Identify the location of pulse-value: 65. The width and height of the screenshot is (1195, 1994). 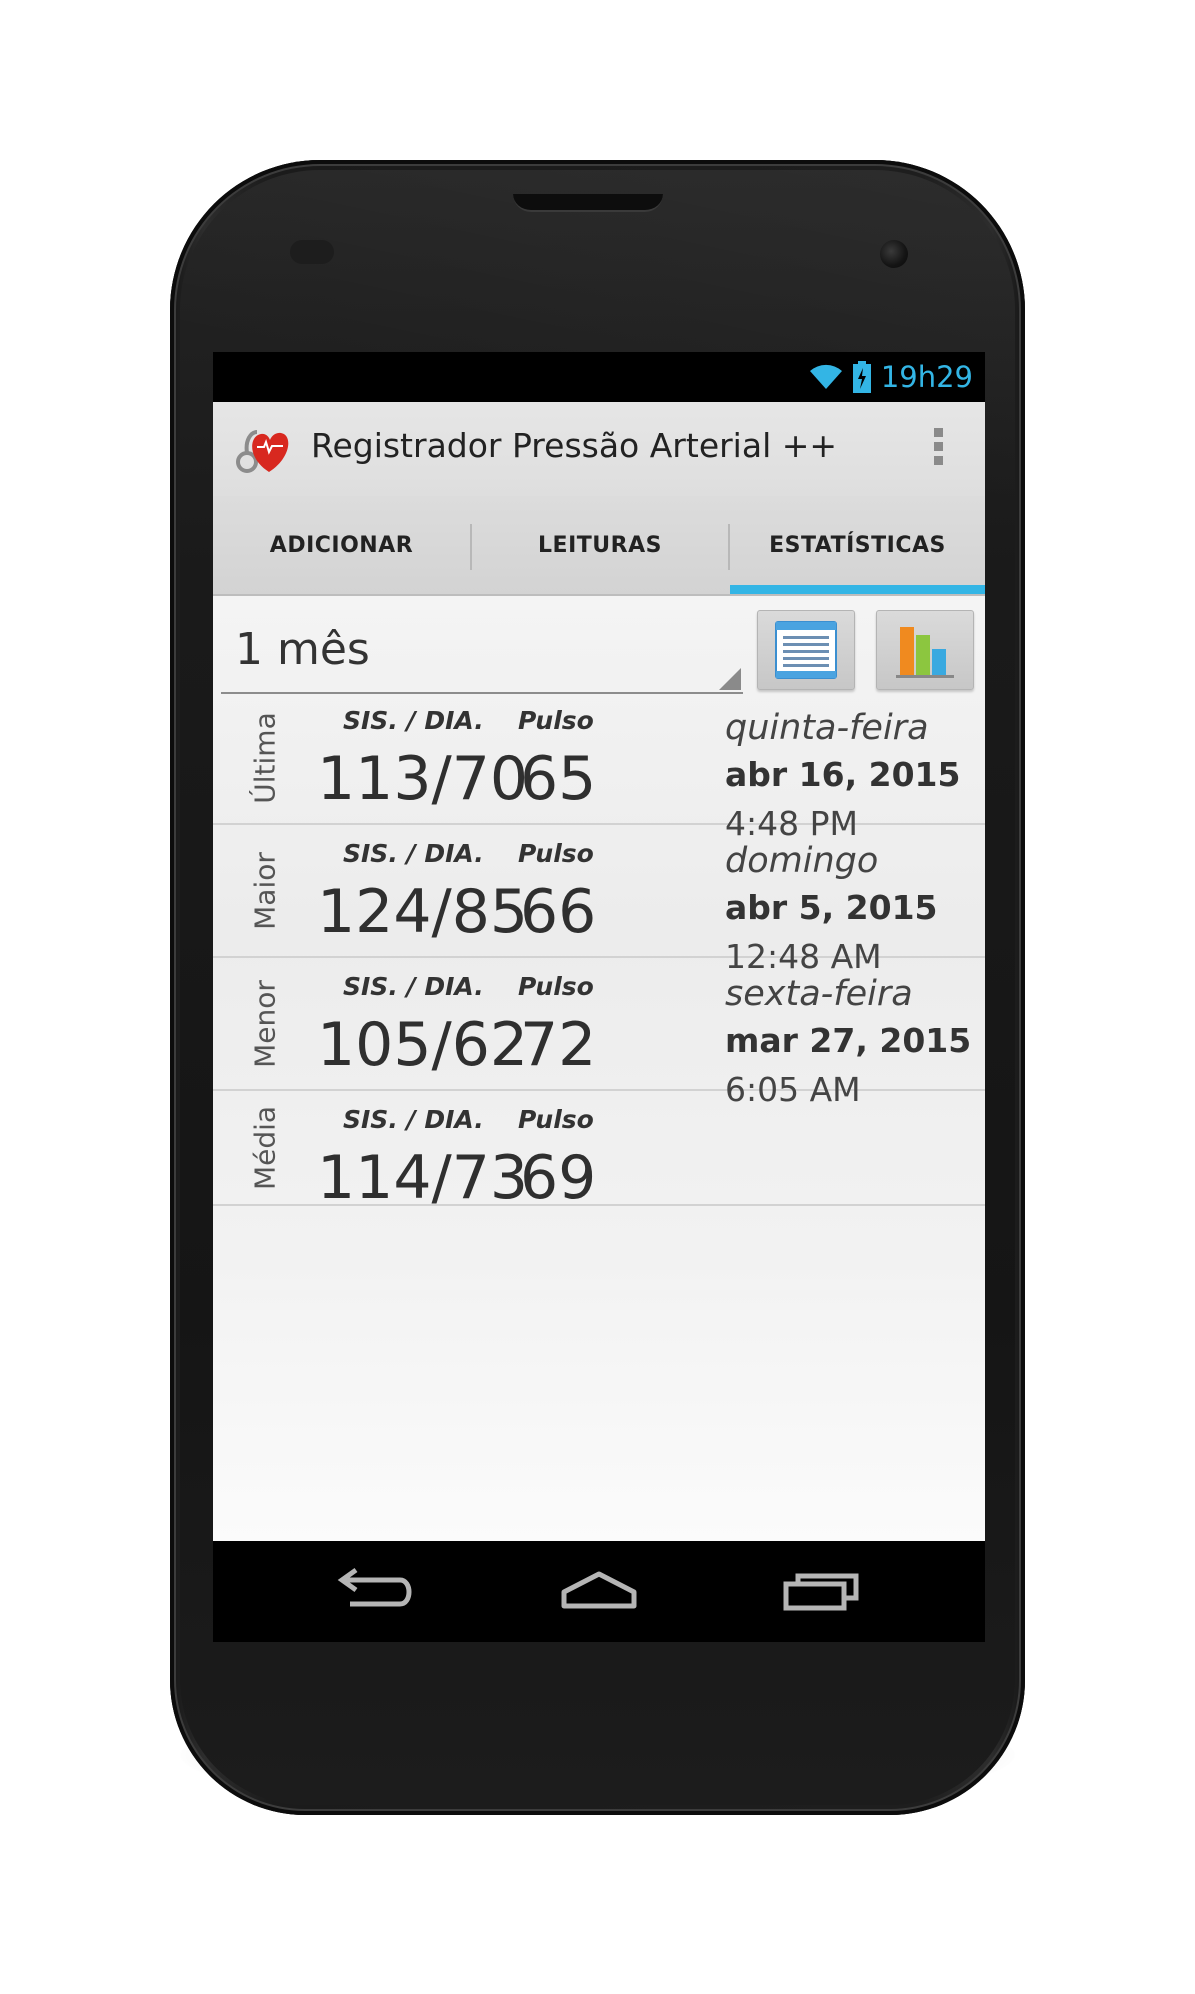
(558, 779).